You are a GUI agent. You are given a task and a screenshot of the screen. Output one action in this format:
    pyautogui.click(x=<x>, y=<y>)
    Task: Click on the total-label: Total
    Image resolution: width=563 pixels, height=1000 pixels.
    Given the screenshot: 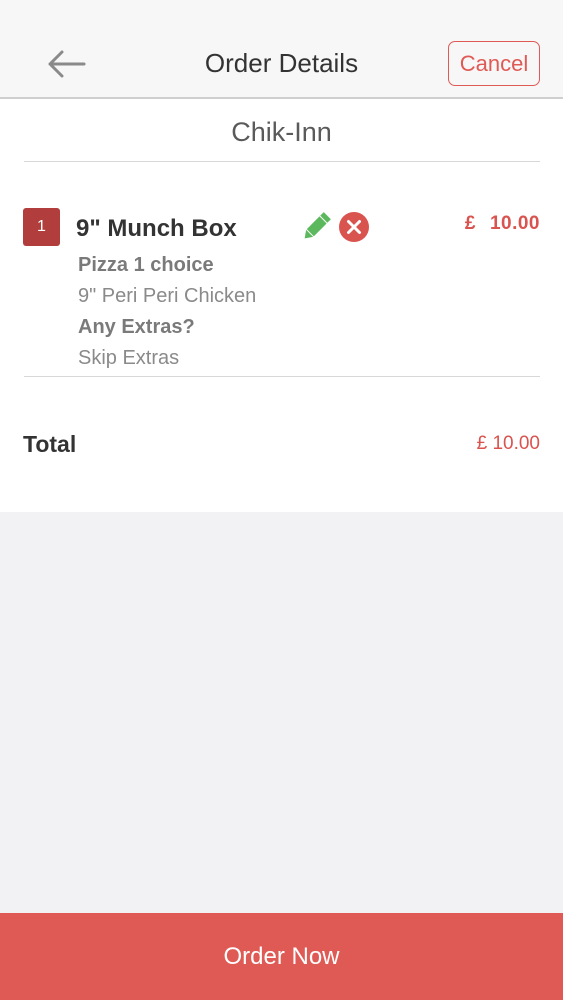 What is the action you would take?
    pyautogui.click(x=50, y=444)
    